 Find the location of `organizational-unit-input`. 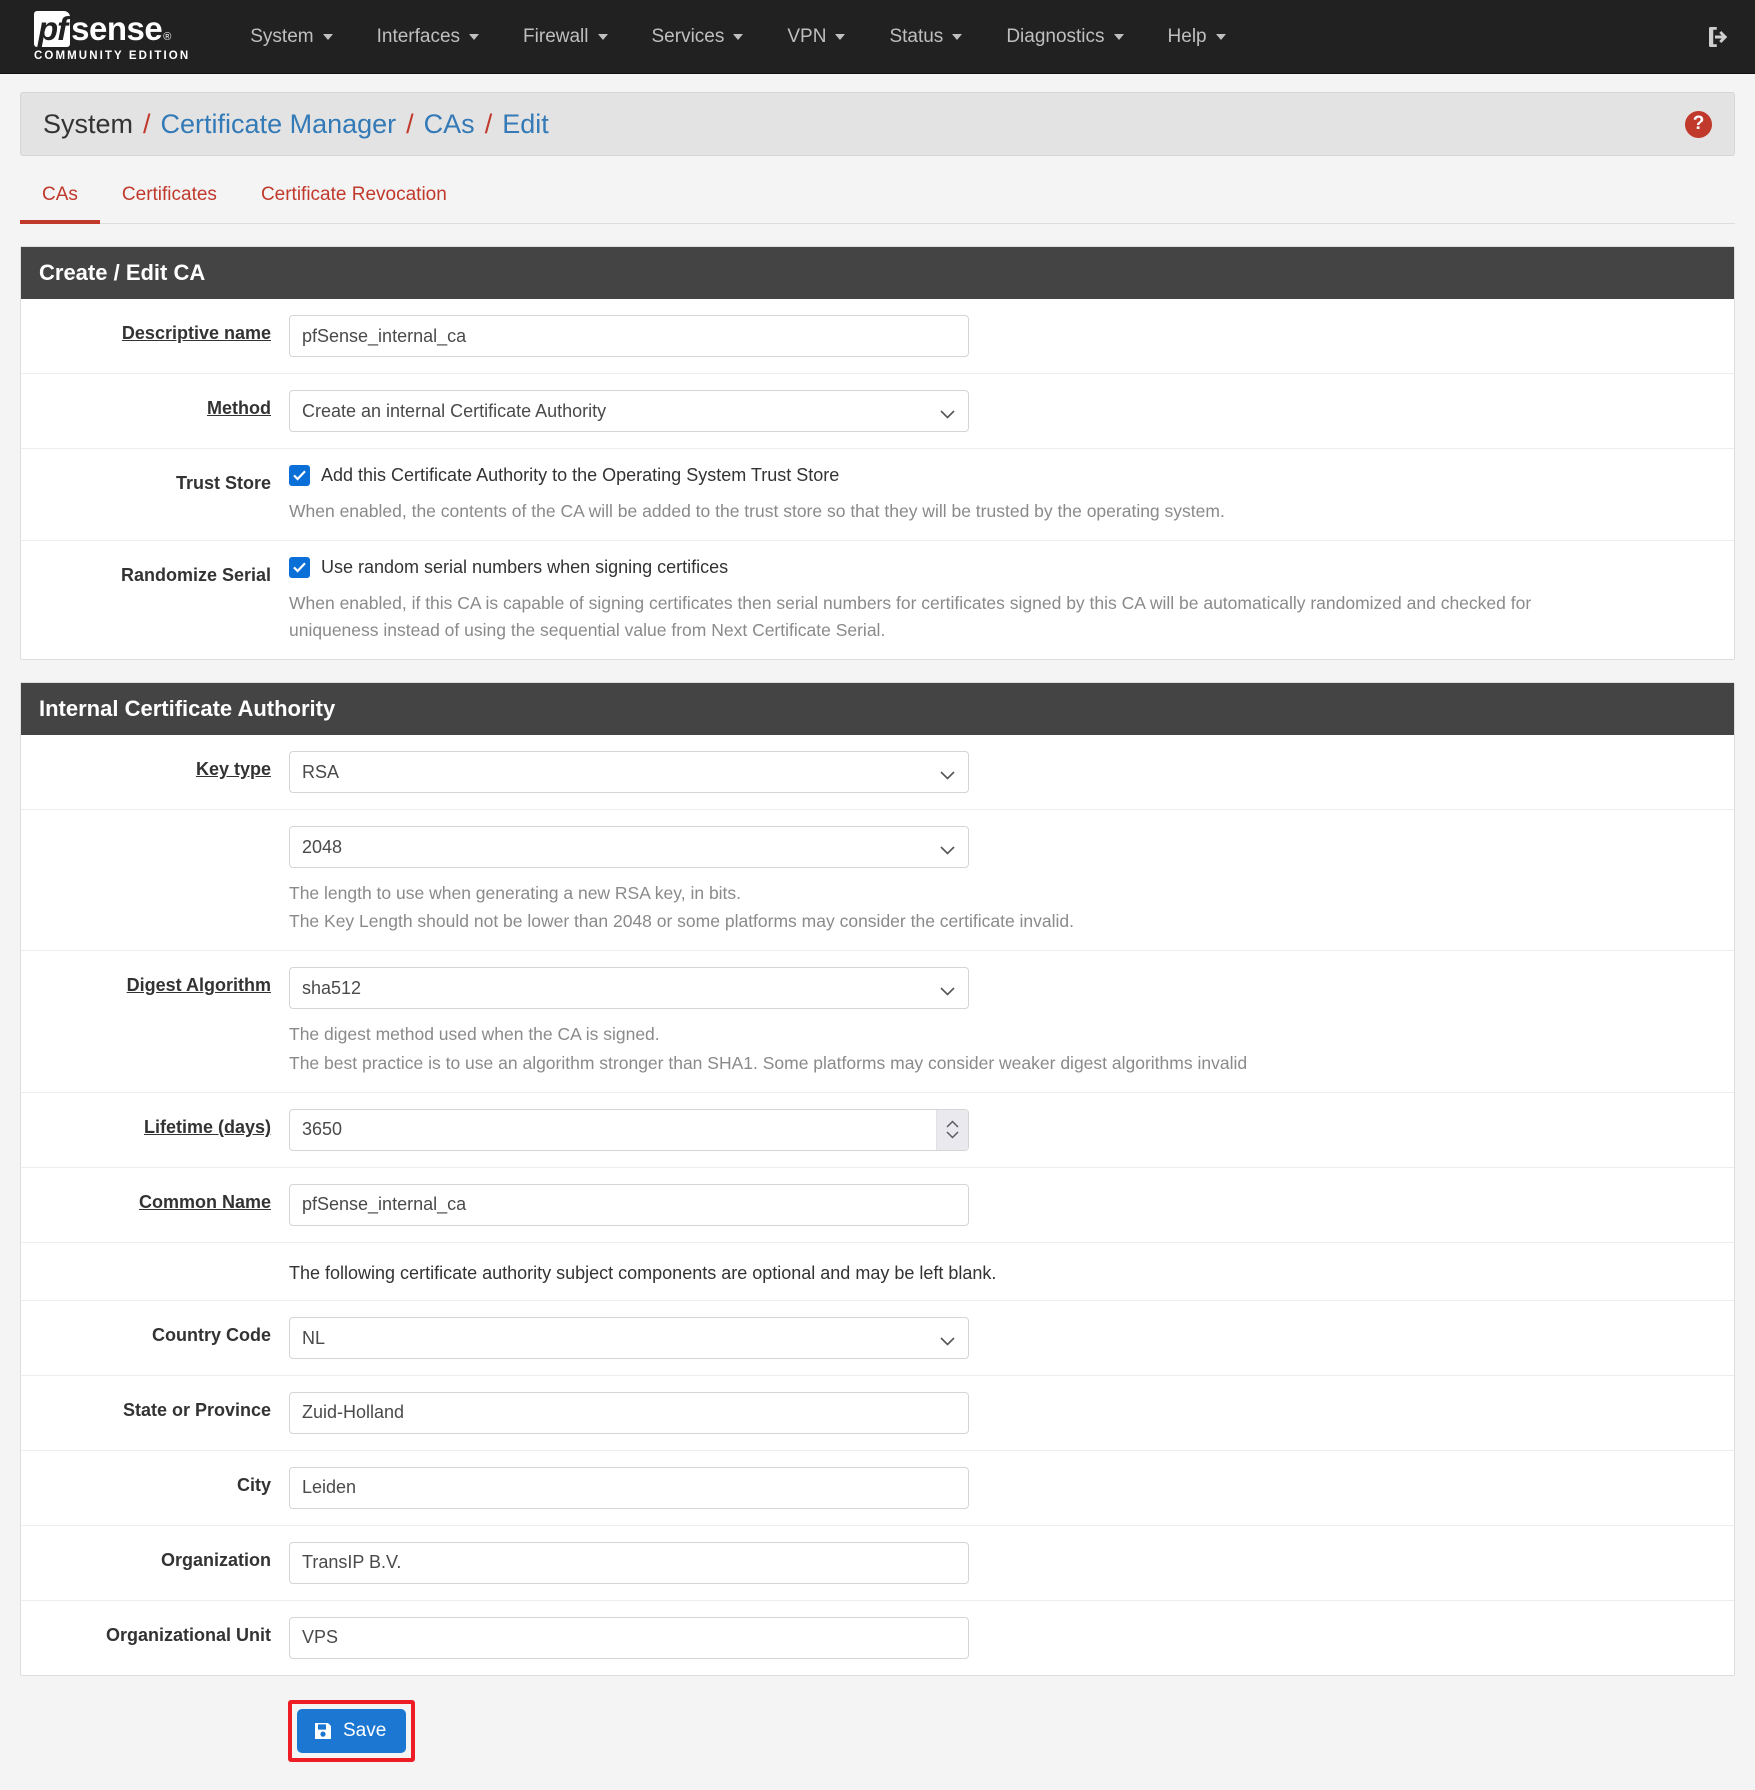

organizational-unit-input is located at coordinates (629, 1637).